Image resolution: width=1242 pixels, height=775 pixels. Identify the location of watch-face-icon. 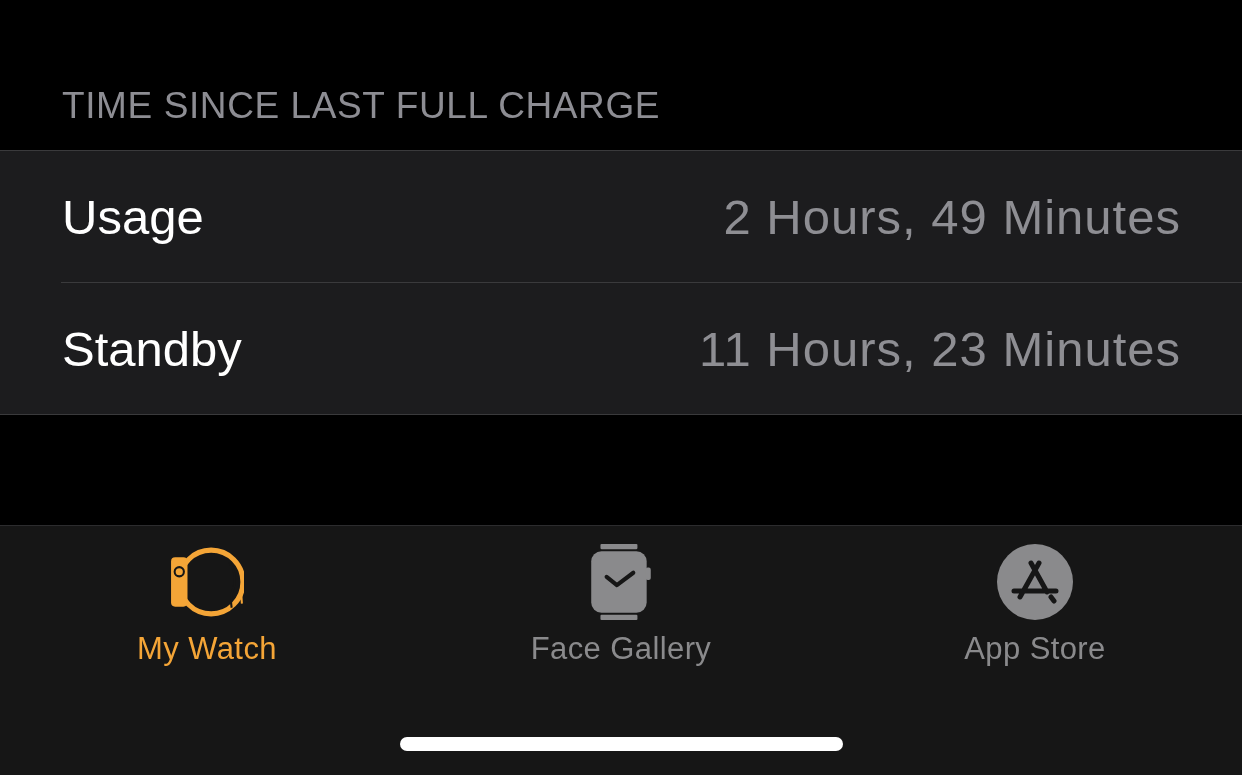
(621, 582).